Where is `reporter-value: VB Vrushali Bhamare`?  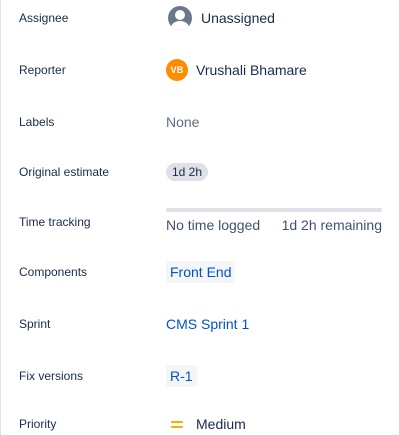 reporter-value: VB Vrushali Bhamare is located at coordinates (236, 70).